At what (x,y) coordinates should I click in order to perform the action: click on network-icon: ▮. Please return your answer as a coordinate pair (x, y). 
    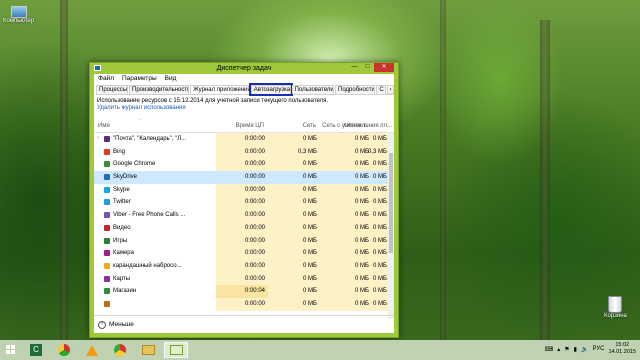
    Looking at the image, I should click on (575, 349).